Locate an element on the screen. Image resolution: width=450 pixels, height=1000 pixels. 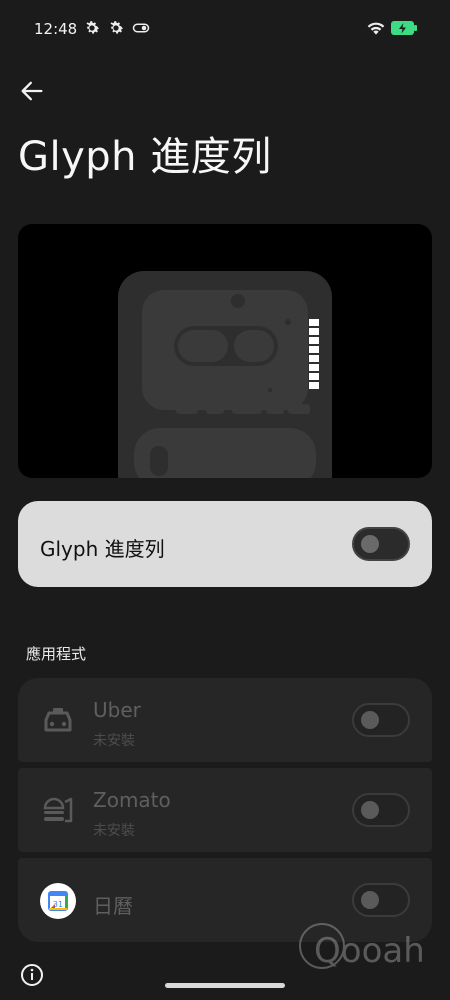
watermark-logo: Qooah is located at coordinates (362, 947).